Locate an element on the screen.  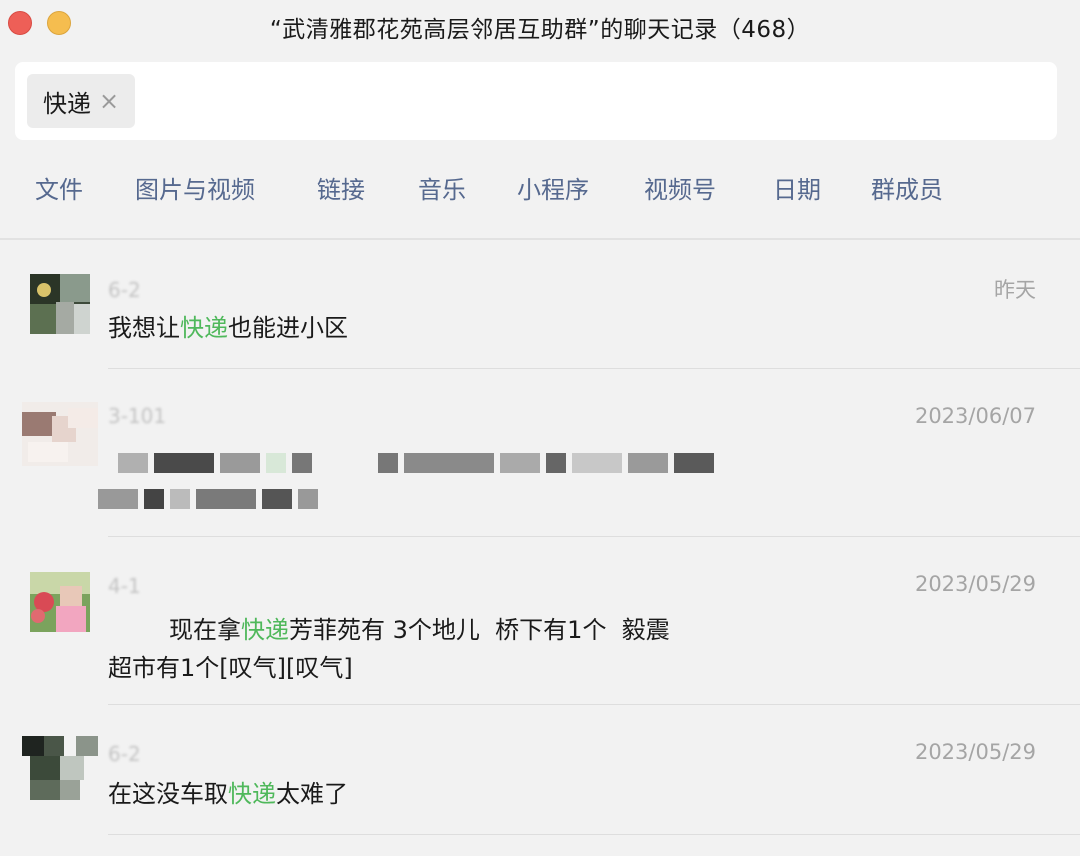
header-divider is located at coordinates (540, 239).